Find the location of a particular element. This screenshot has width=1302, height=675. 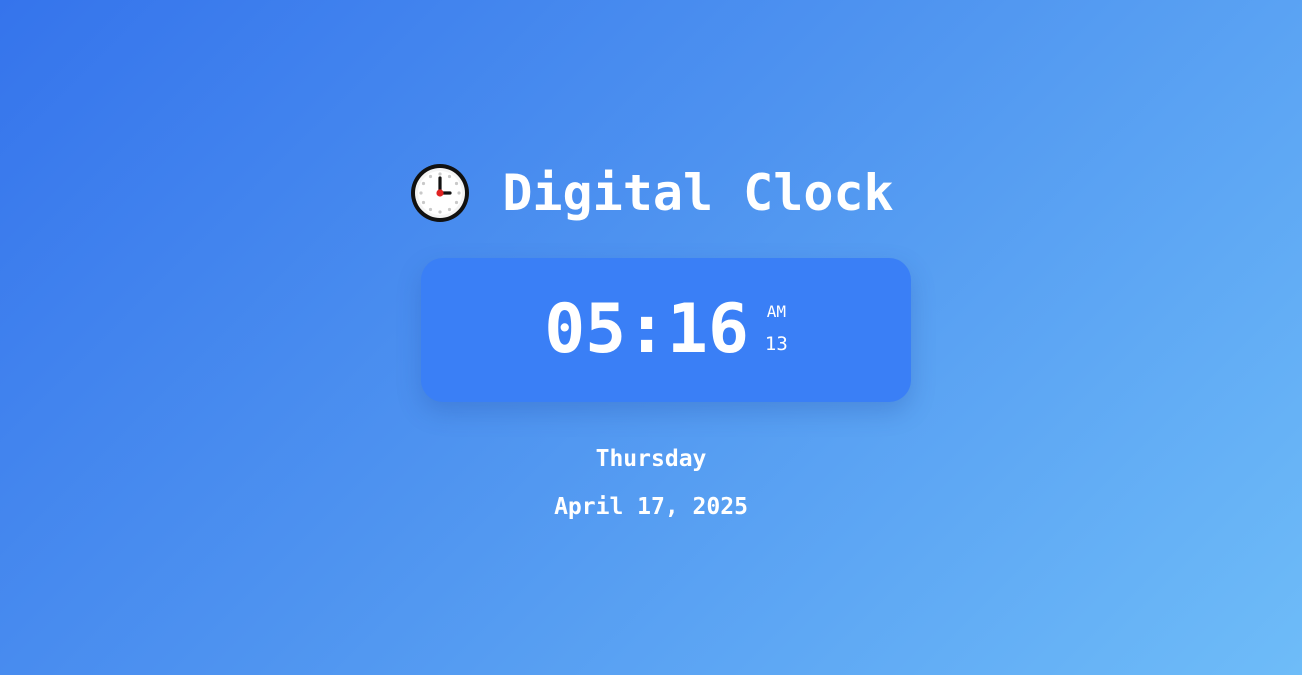

am-pm-indicator: AM is located at coordinates (776, 311).